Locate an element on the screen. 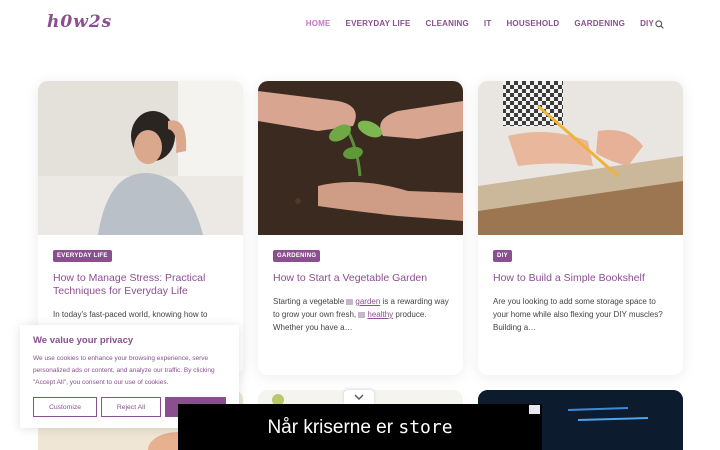  ad-collapse-button is located at coordinates (359, 397).